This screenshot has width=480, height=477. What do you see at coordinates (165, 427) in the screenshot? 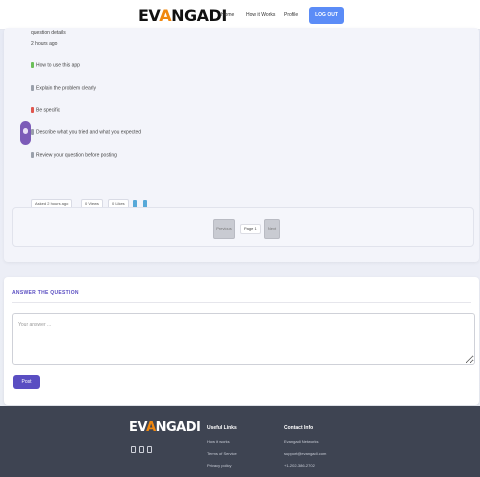
I see `footer-logo: EVANGADI` at bounding box center [165, 427].